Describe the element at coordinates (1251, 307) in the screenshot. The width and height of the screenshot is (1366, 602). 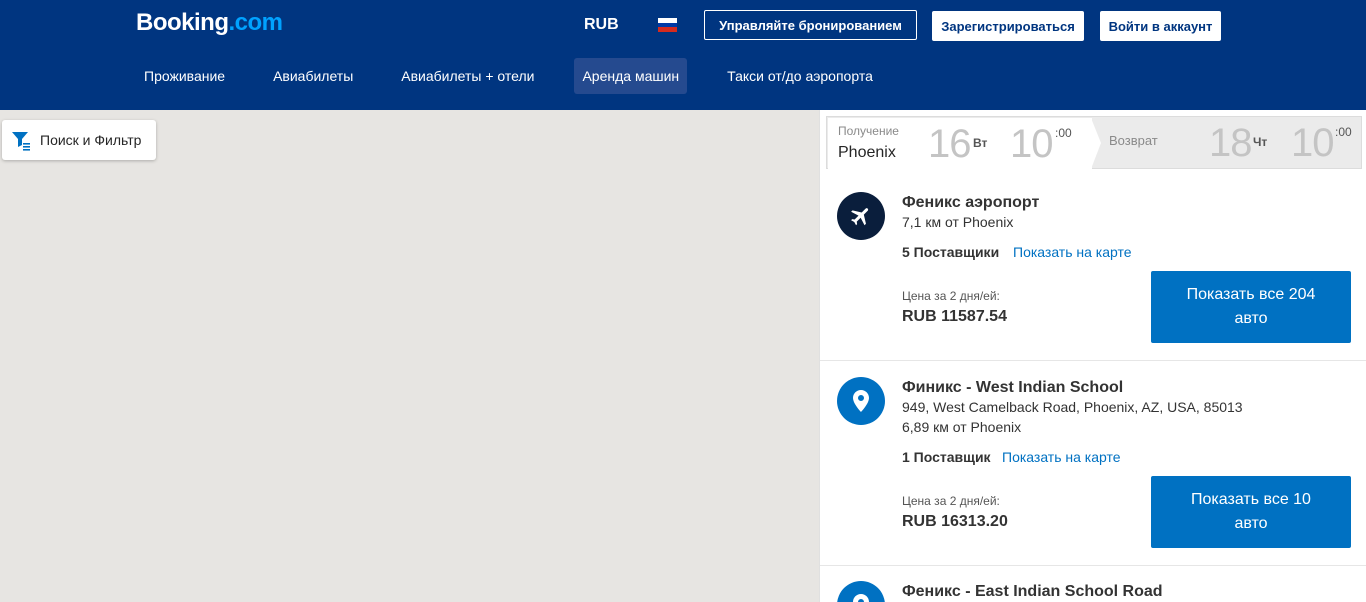
I see `show-all-cars-button: Показать все 204 авто` at that location.